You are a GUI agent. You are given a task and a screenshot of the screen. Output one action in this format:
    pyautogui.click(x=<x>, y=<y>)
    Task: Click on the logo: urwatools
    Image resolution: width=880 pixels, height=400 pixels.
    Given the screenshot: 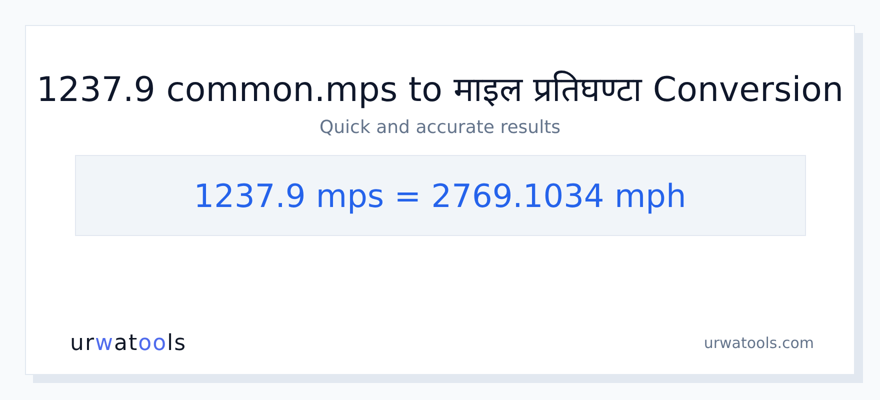 What is the action you would take?
    pyautogui.click(x=128, y=344)
    